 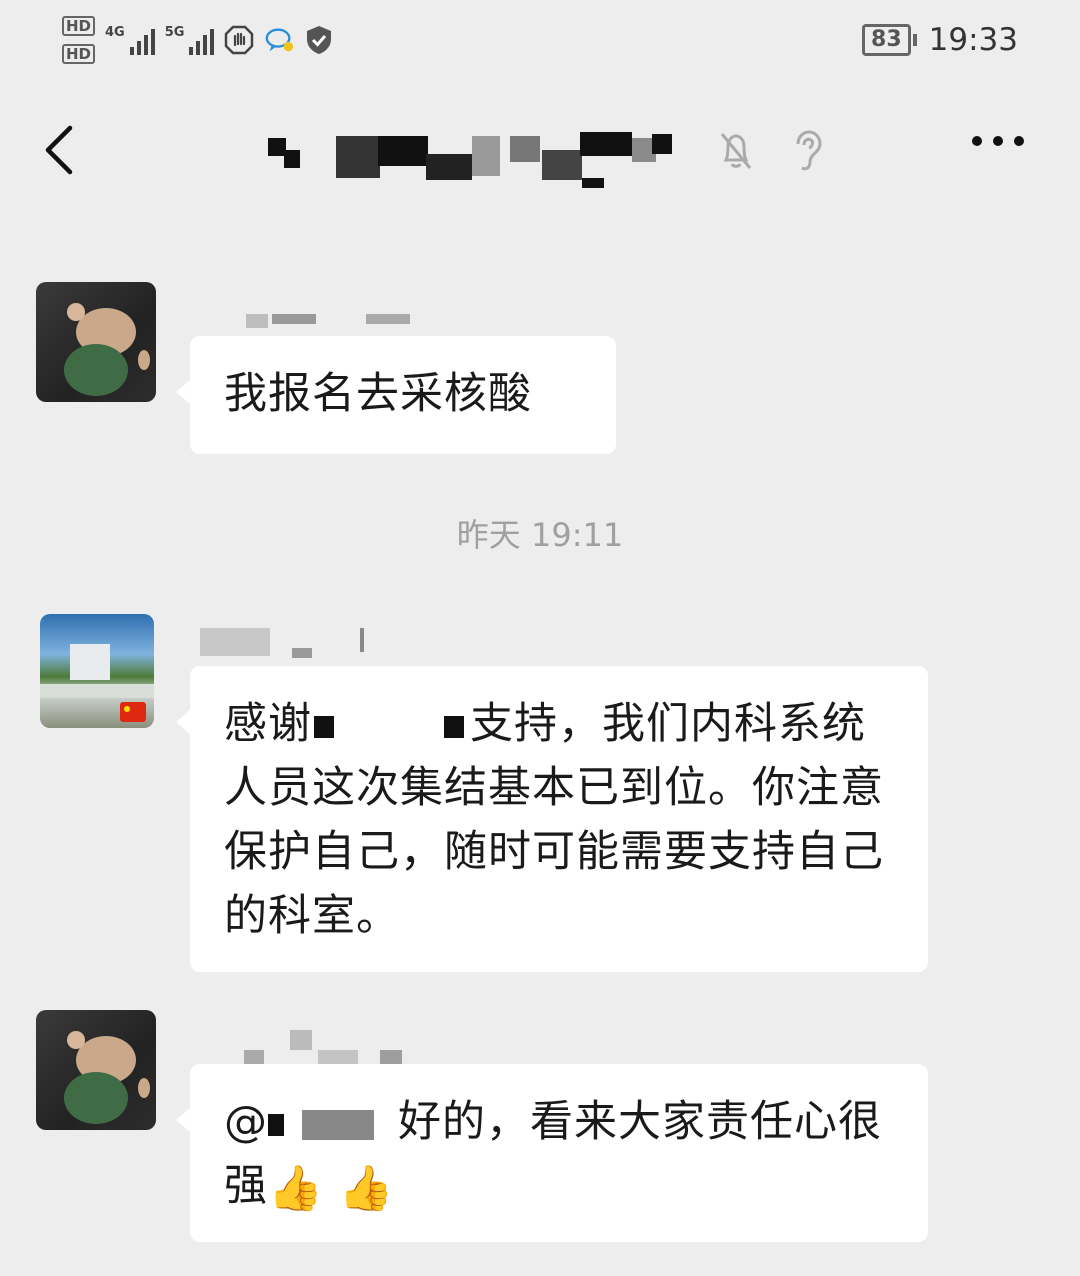 I want to click on message-timestamp: 昨天 19:11, so click(x=540, y=535).